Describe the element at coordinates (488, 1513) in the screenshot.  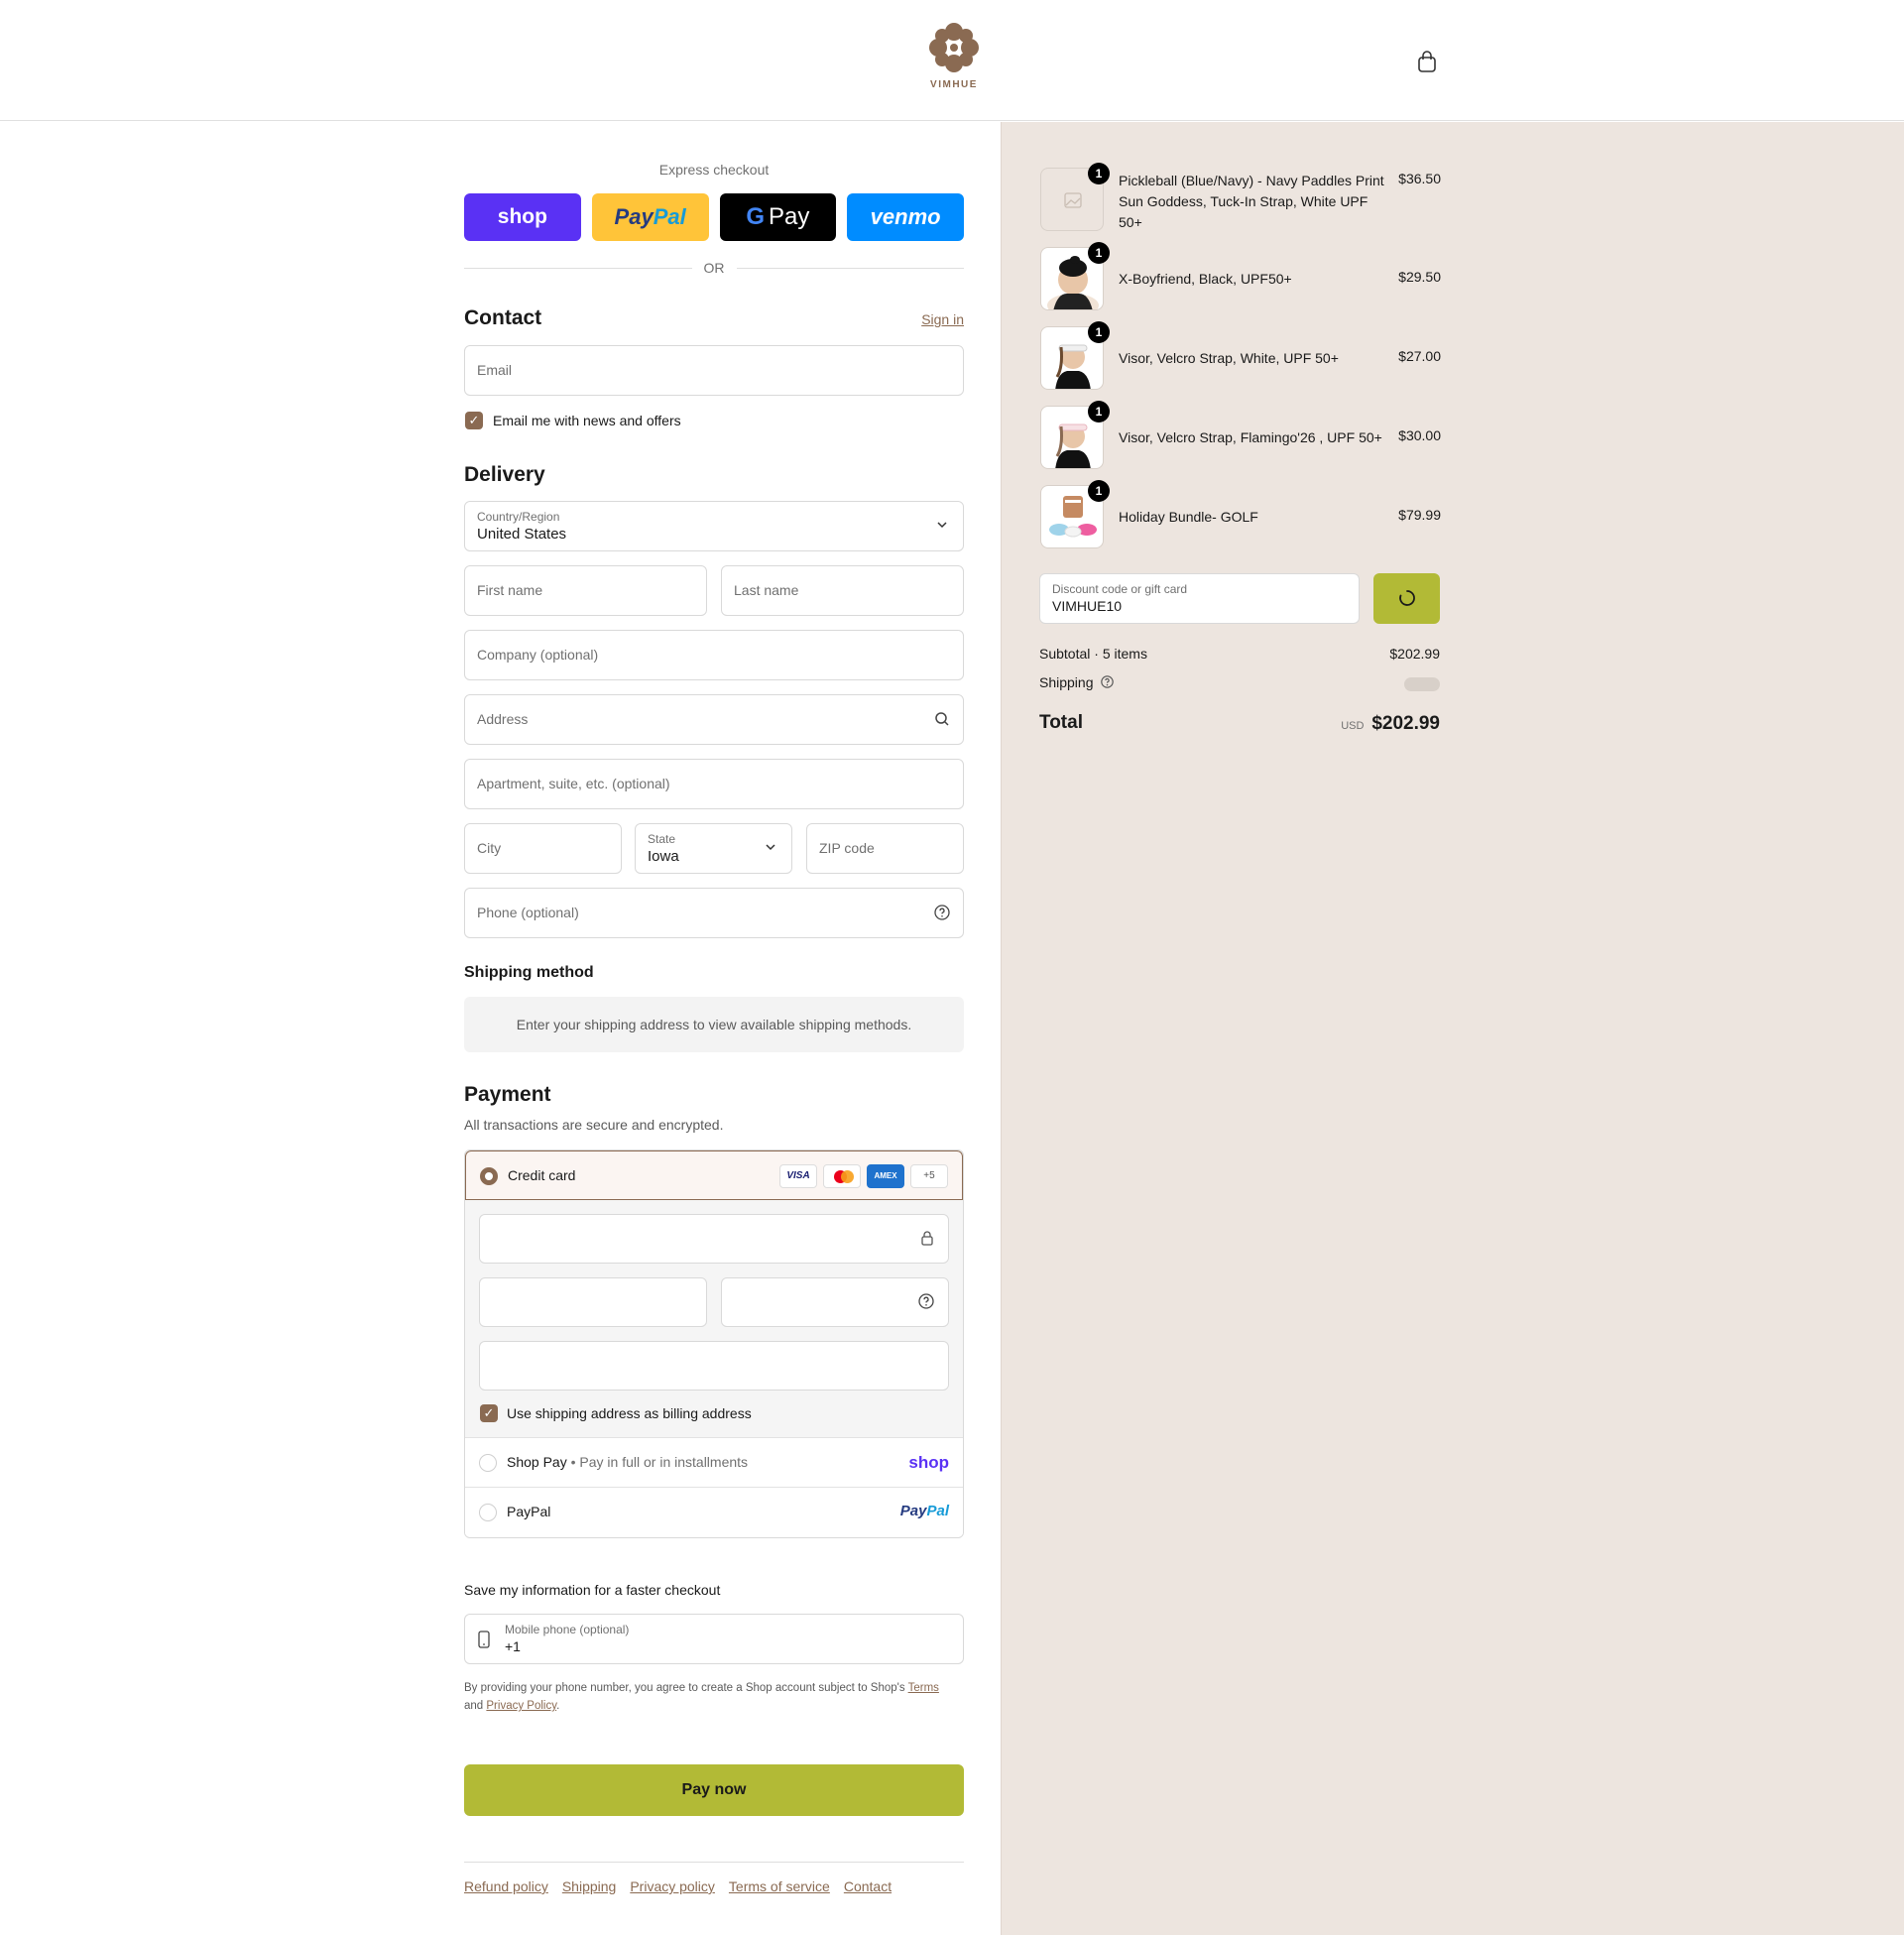
I see `paypal-radio` at that location.